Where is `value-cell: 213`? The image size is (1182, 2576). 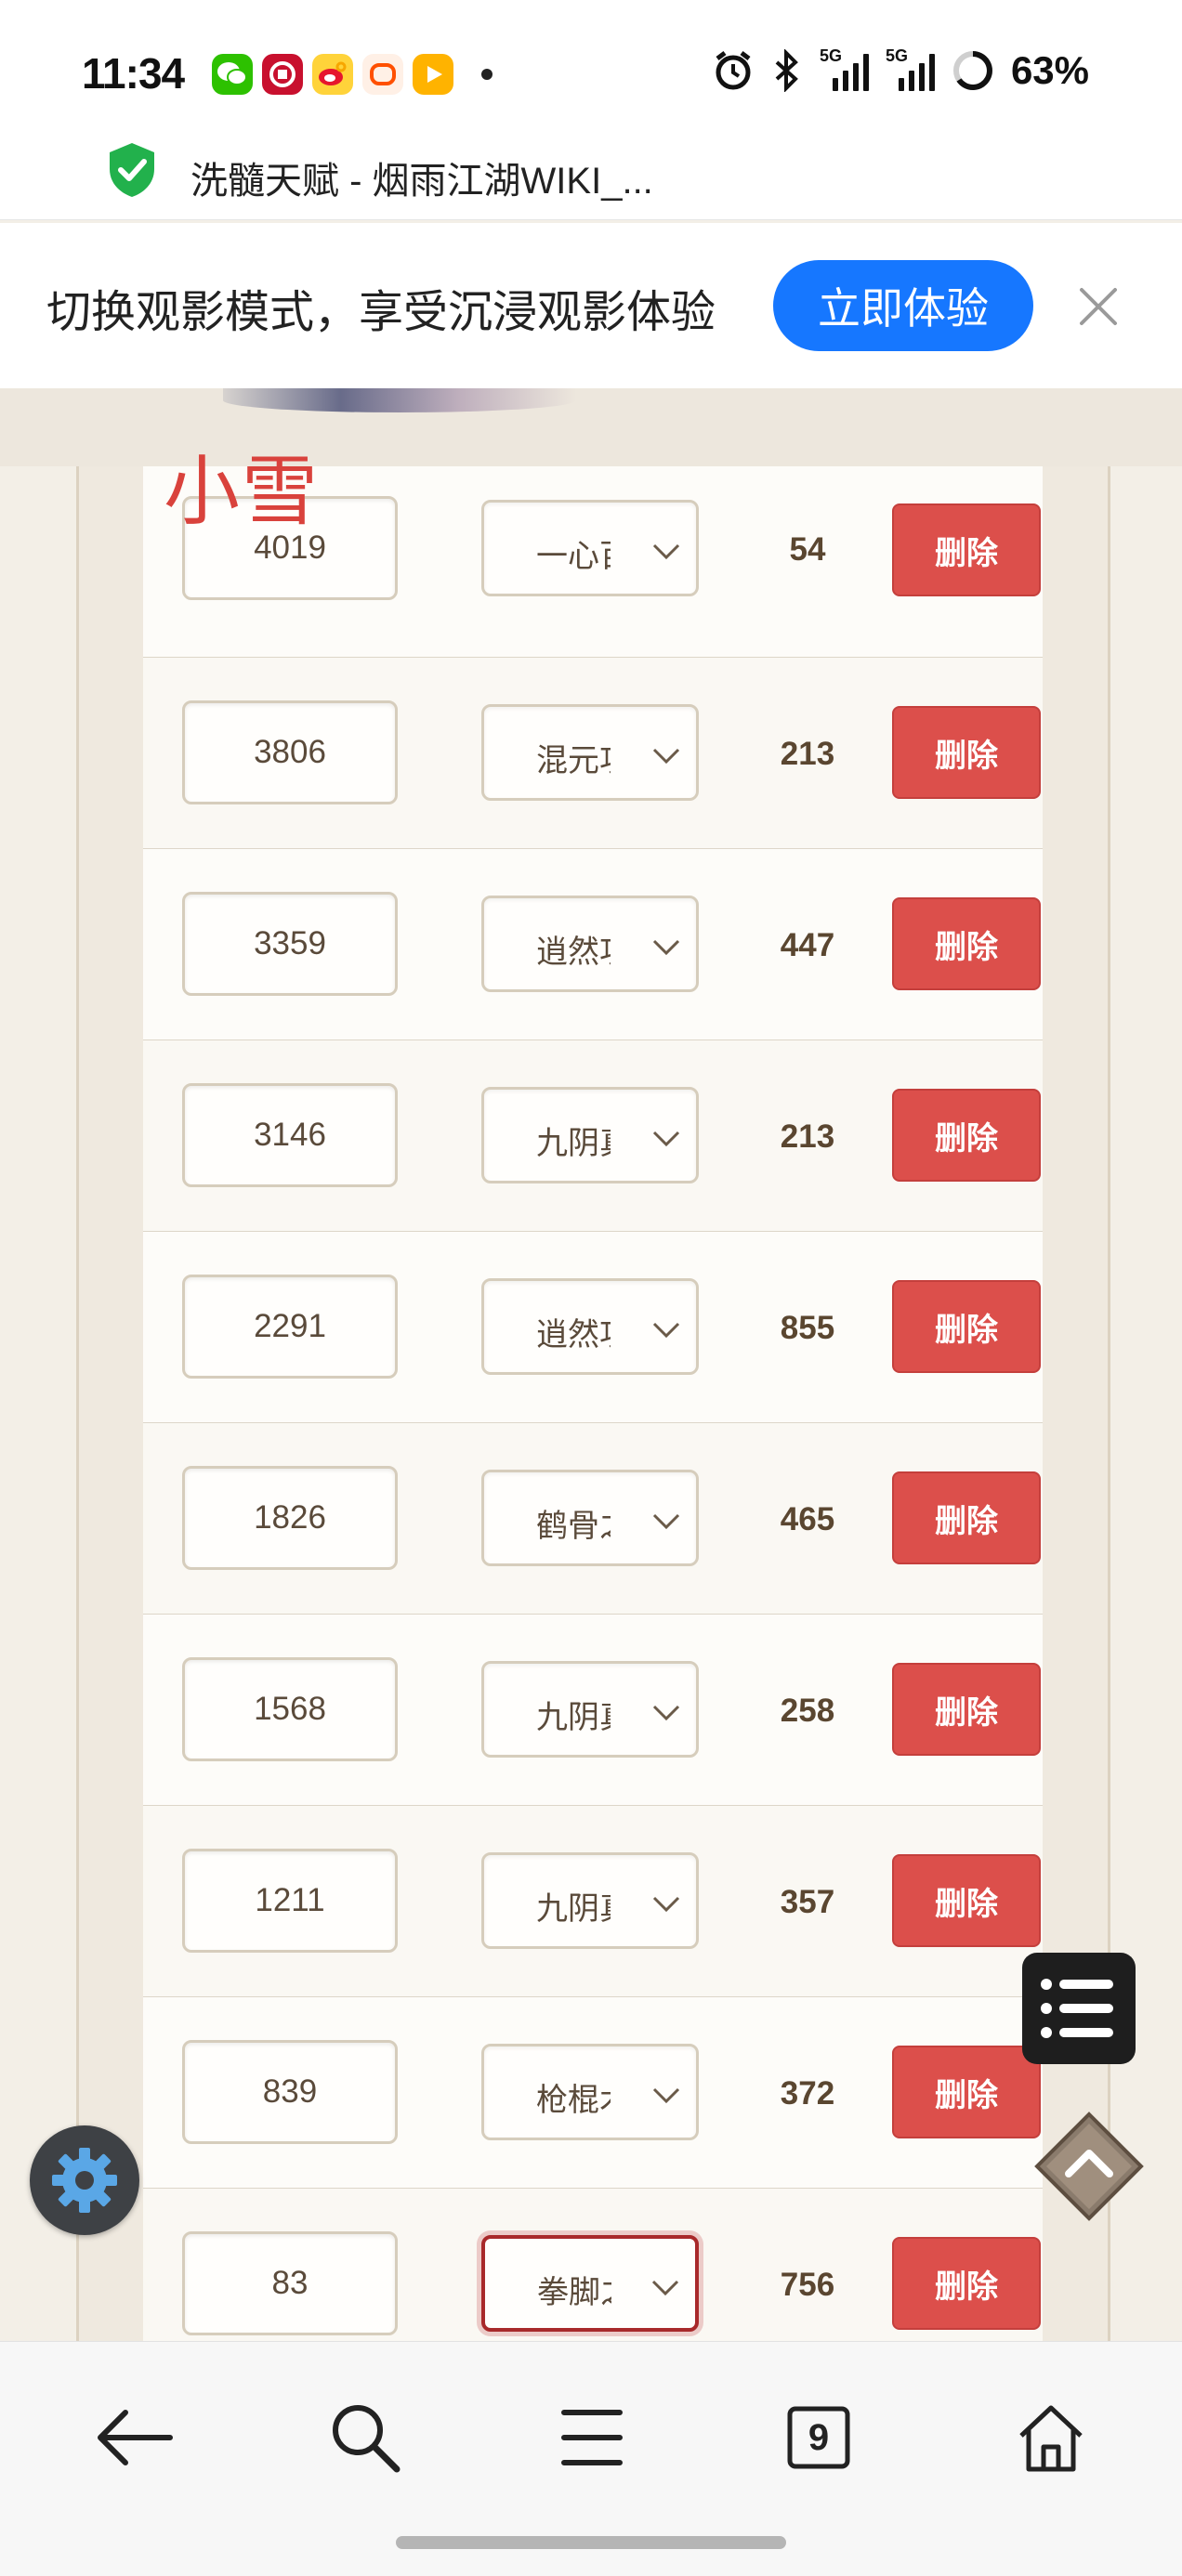 value-cell: 213 is located at coordinates (807, 1136).